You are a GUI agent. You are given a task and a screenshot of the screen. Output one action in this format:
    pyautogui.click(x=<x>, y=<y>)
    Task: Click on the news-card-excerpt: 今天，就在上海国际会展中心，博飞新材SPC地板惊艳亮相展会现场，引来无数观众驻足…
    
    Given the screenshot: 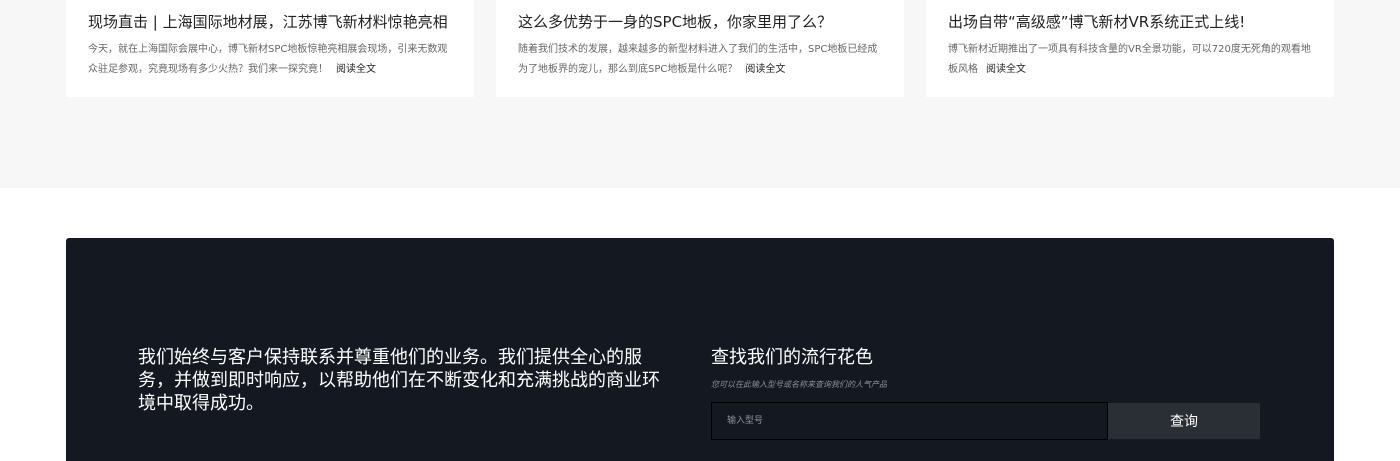 What is the action you would take?
    pyautogui.click(x=270, y=60)
    